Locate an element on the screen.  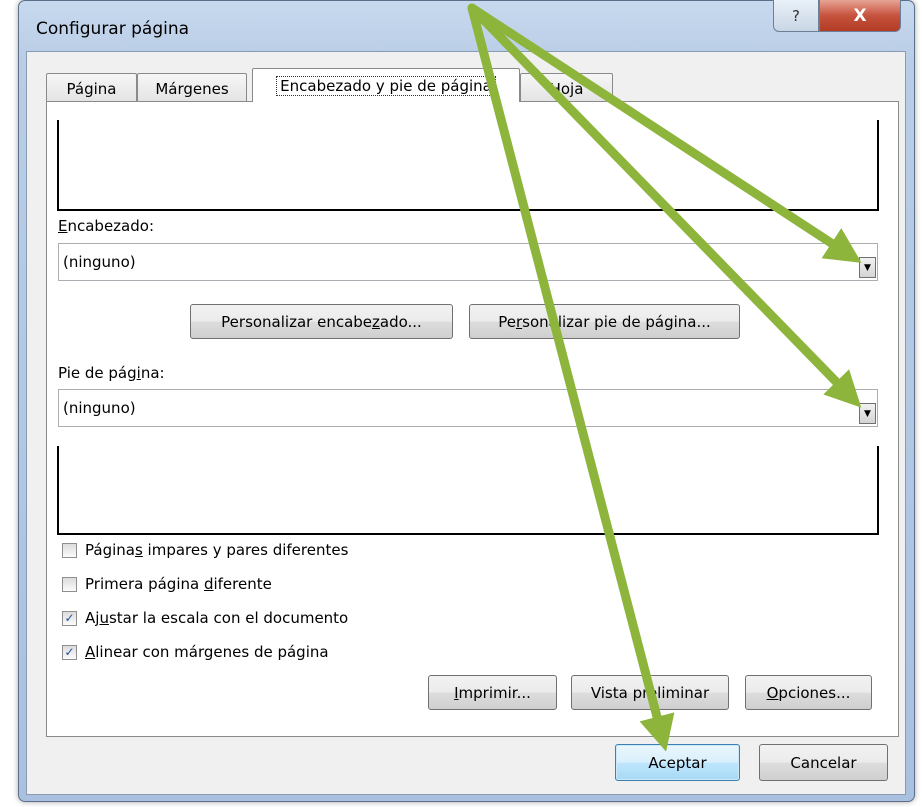
option-label: Primera página diferente is located at coordinates (178, 584).